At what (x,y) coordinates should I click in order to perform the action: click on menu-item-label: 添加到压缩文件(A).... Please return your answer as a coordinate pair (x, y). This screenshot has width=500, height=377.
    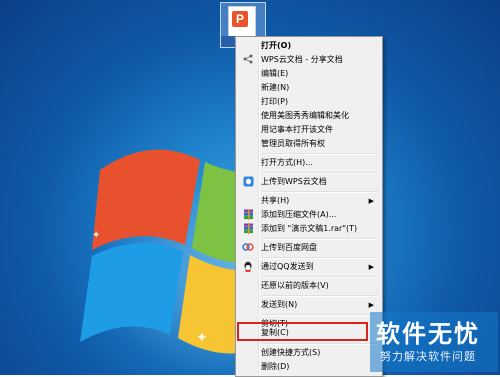
    Looking at the image, I should click on (299, 214).